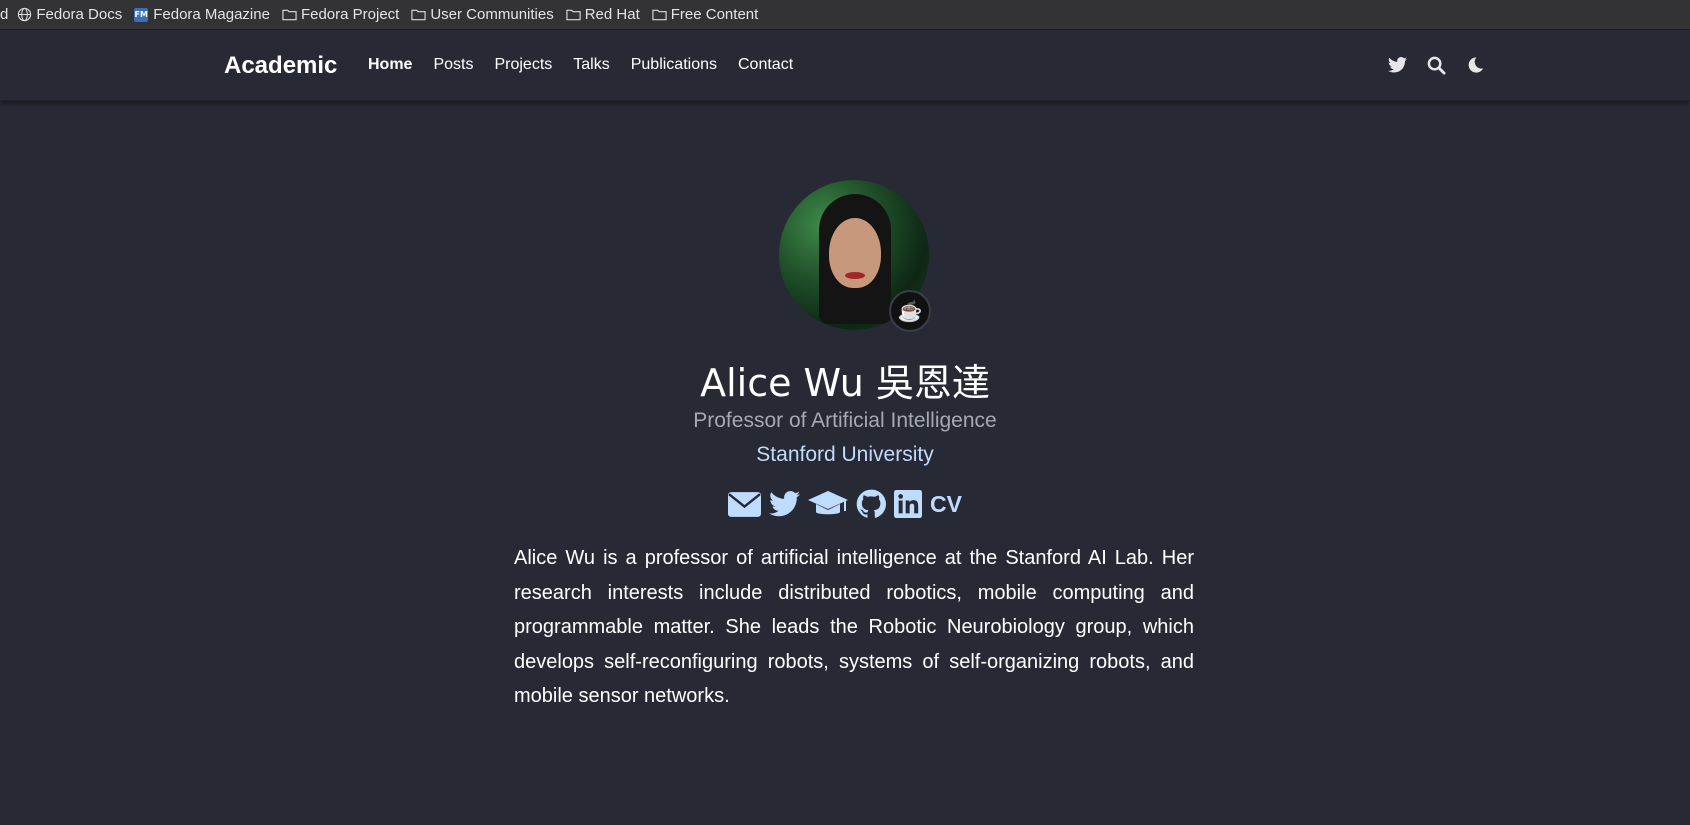  I want to click on search-icon, so click(1436, 65).